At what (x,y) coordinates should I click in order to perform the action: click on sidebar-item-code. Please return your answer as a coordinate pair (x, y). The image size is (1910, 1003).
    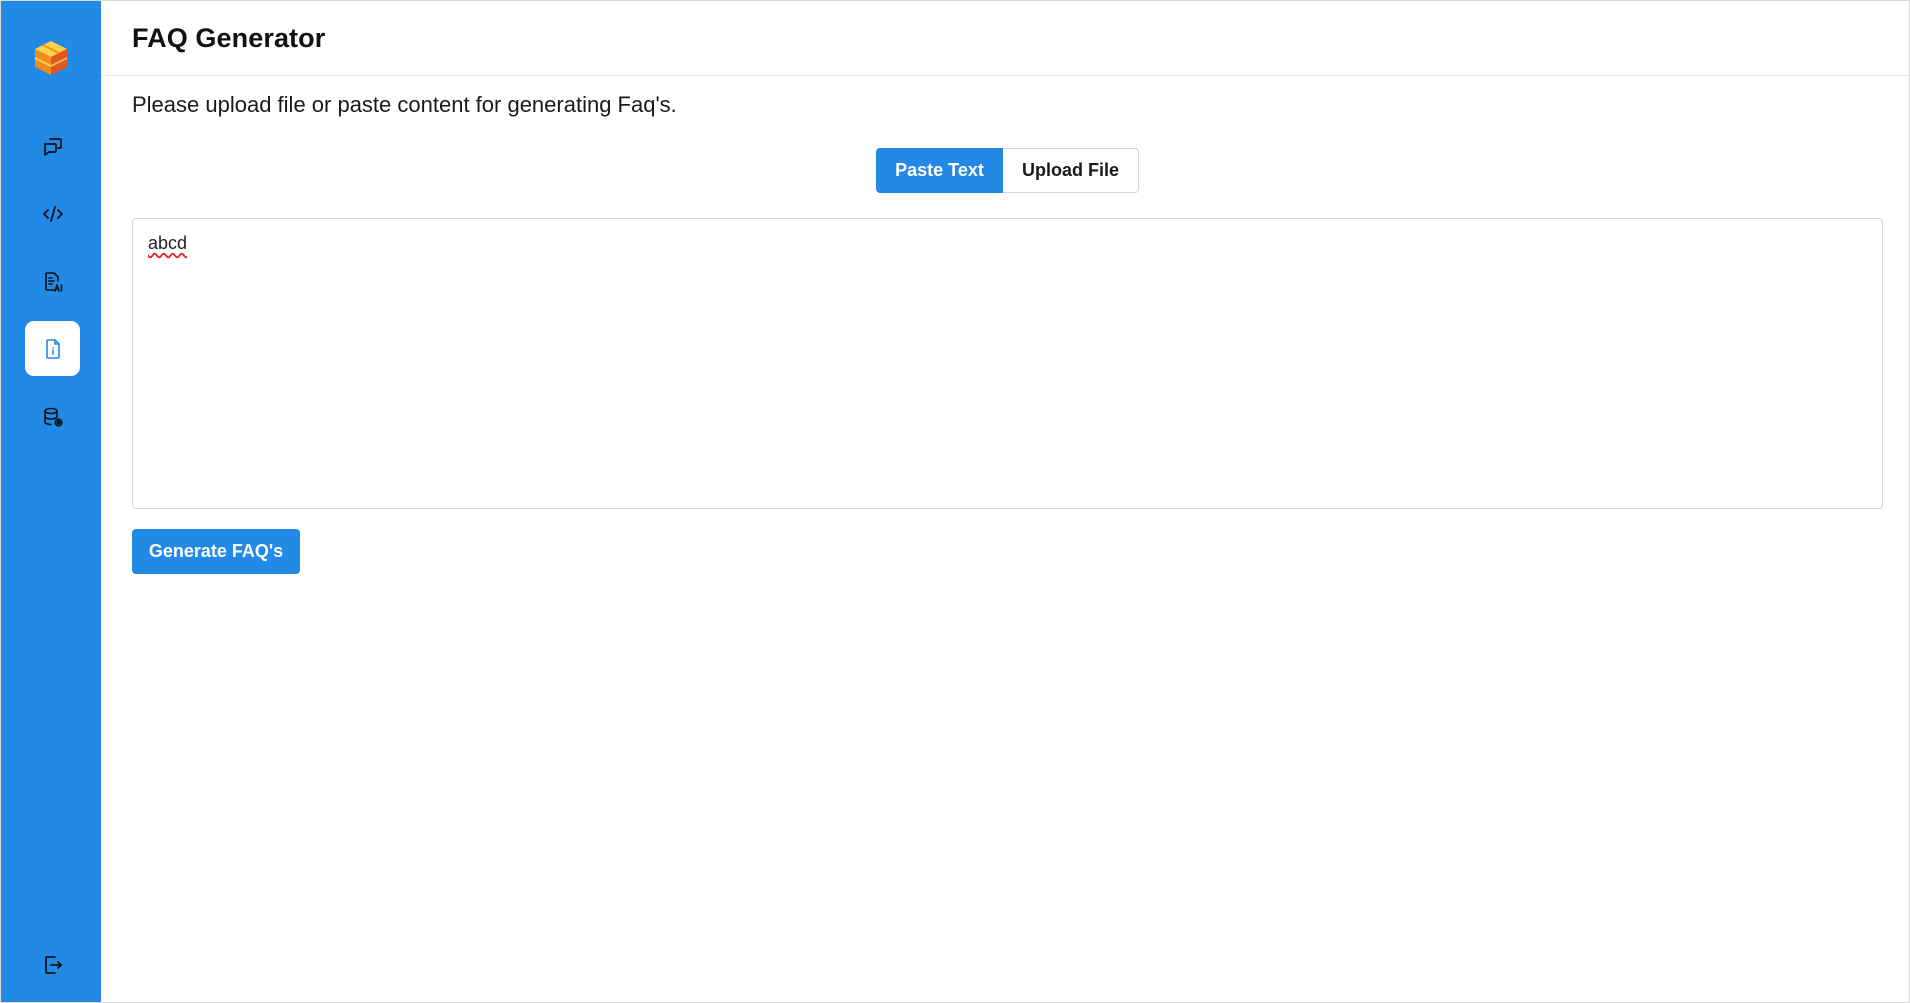
    Looking at the image, I should click on (52, 213).